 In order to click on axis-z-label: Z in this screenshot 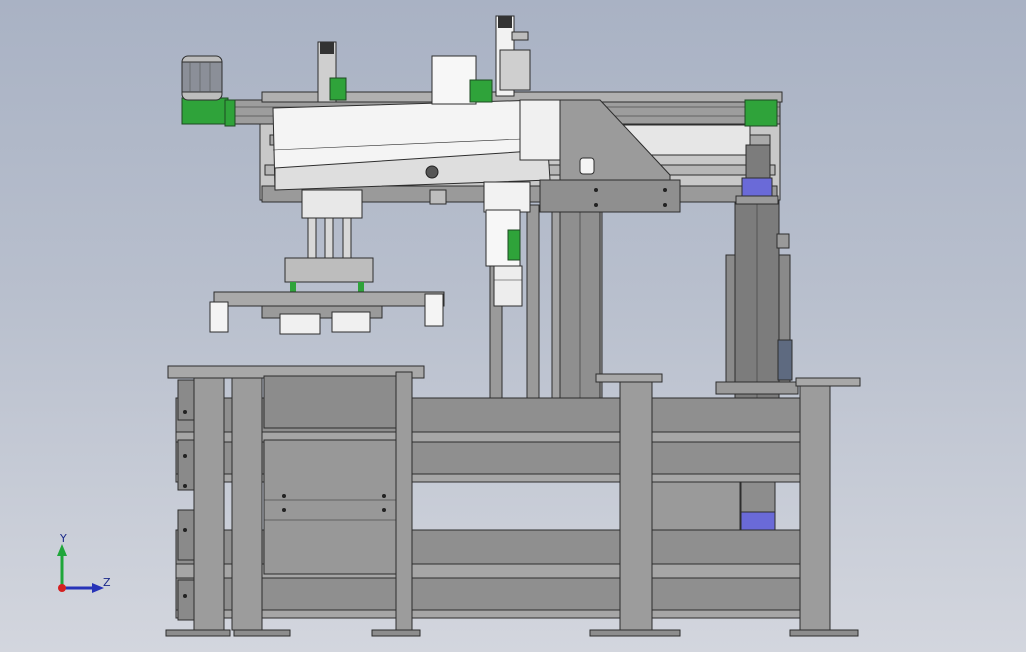, I will do `click(107, 582)`.